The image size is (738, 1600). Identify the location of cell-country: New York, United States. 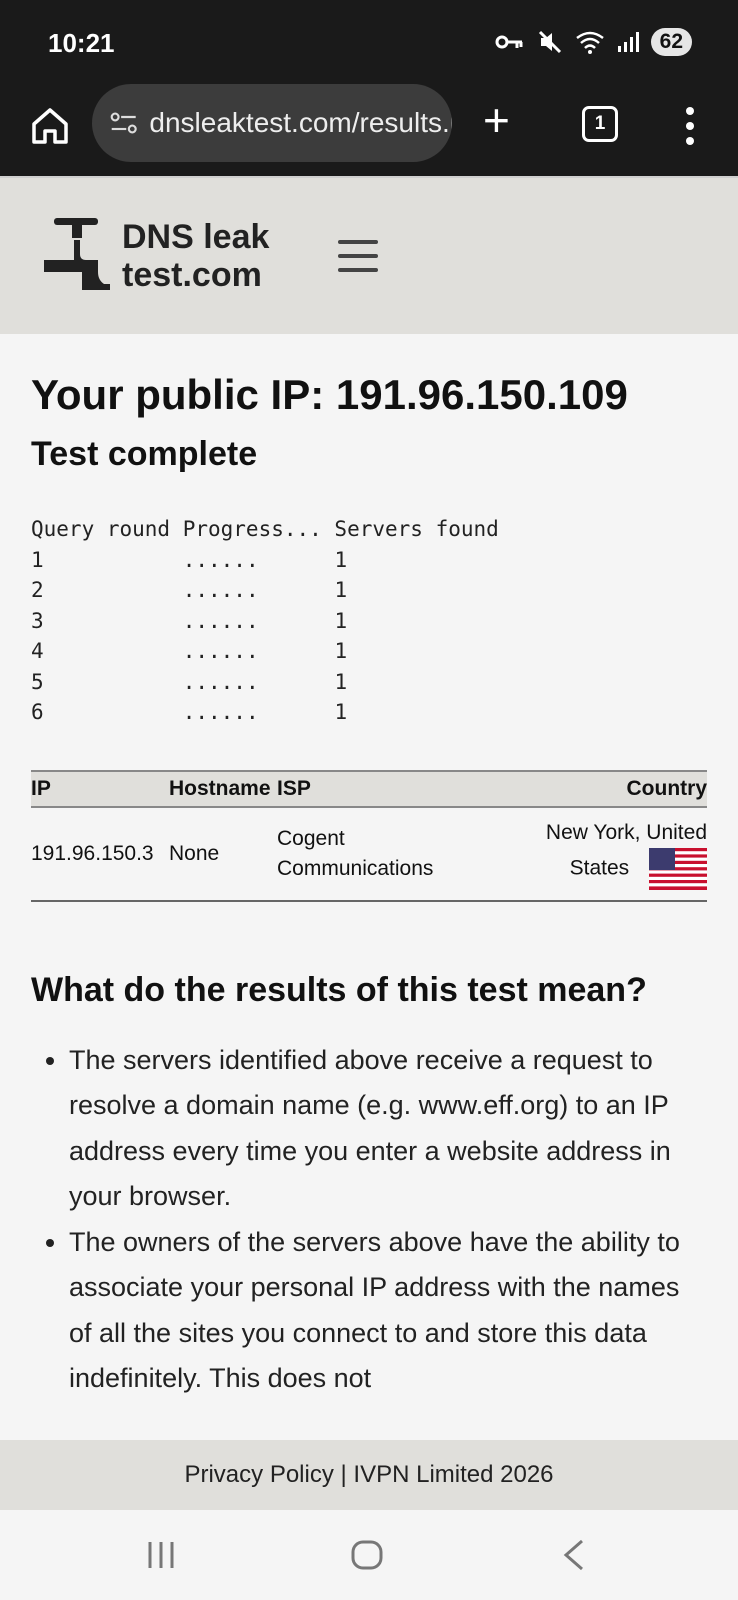
(582, 854).